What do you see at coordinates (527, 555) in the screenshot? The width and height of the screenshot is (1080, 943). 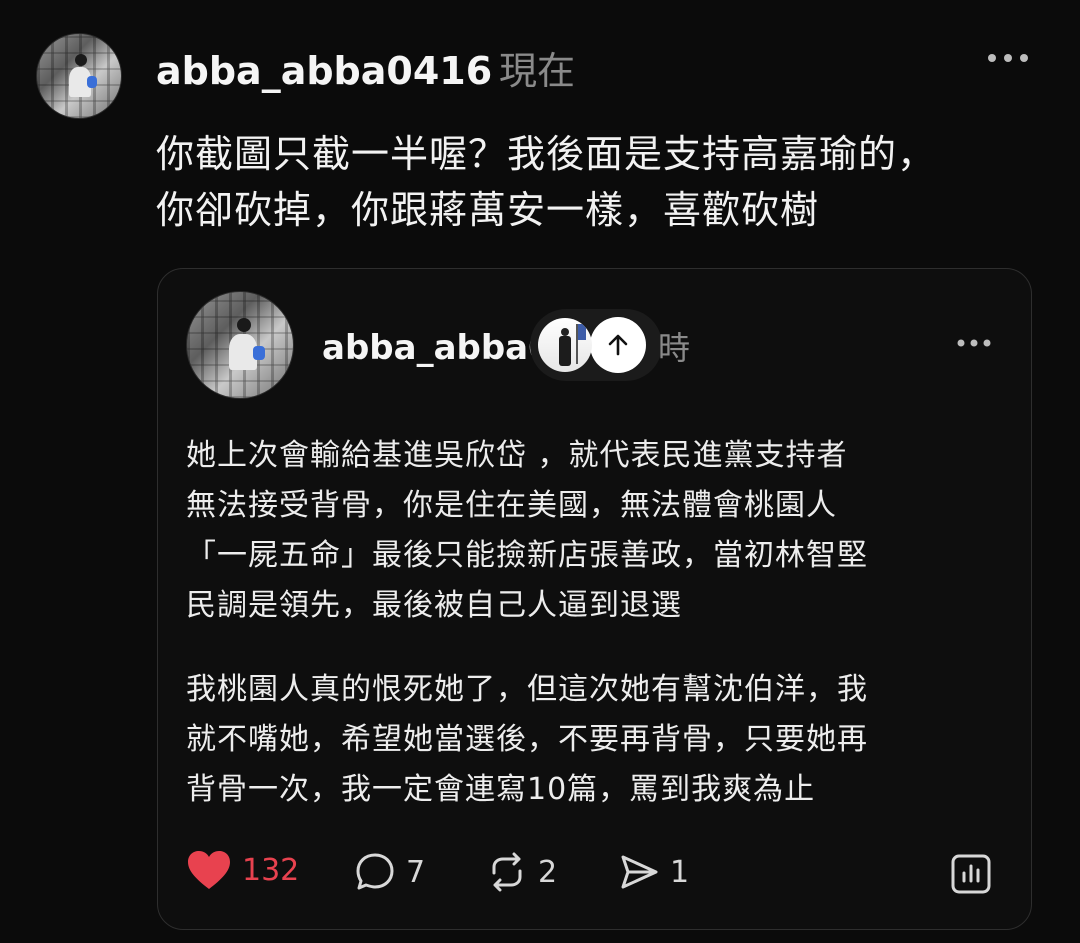 I see `quoted-text-line: 「一屍五命」最後只能撿新店張善政，當初林智堅` at bounding box center [527, 555].